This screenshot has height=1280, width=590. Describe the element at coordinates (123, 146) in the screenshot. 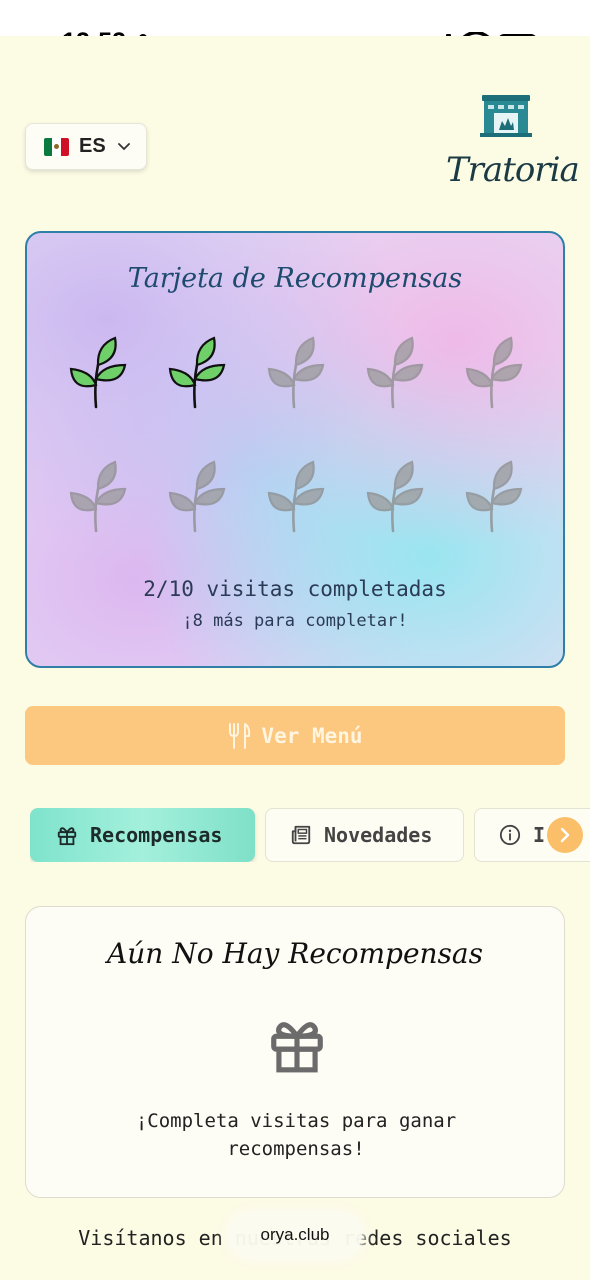

I see `chevron-down-icon` at that location.